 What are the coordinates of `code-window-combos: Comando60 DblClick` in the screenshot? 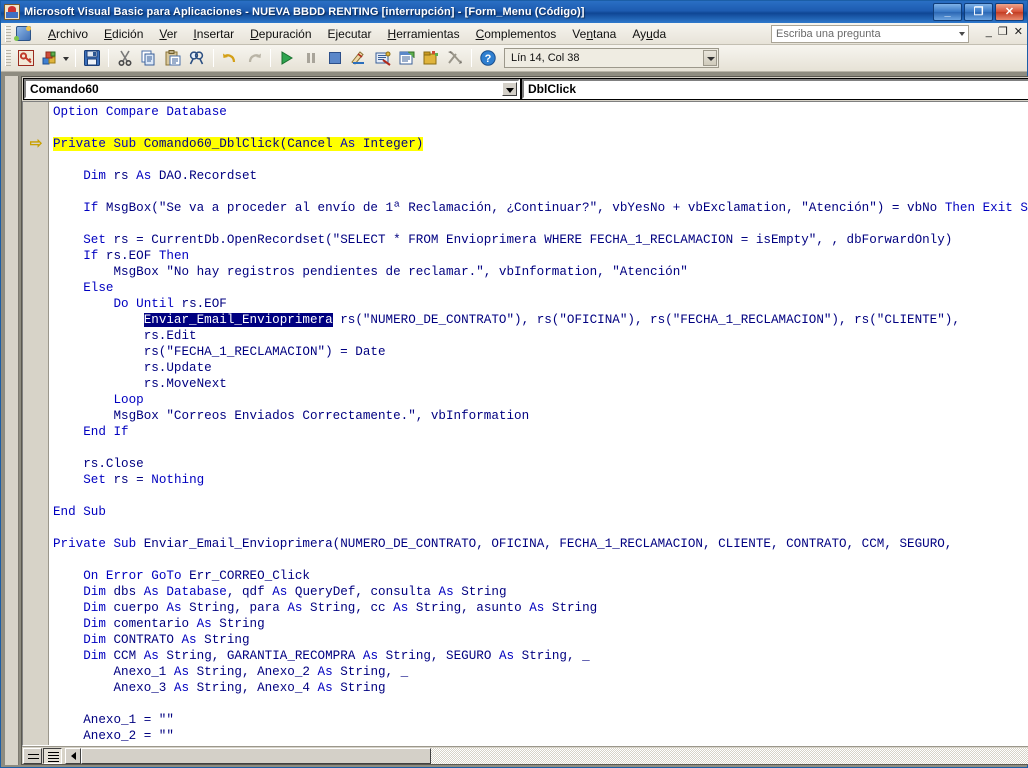 It's located at (525, 89).